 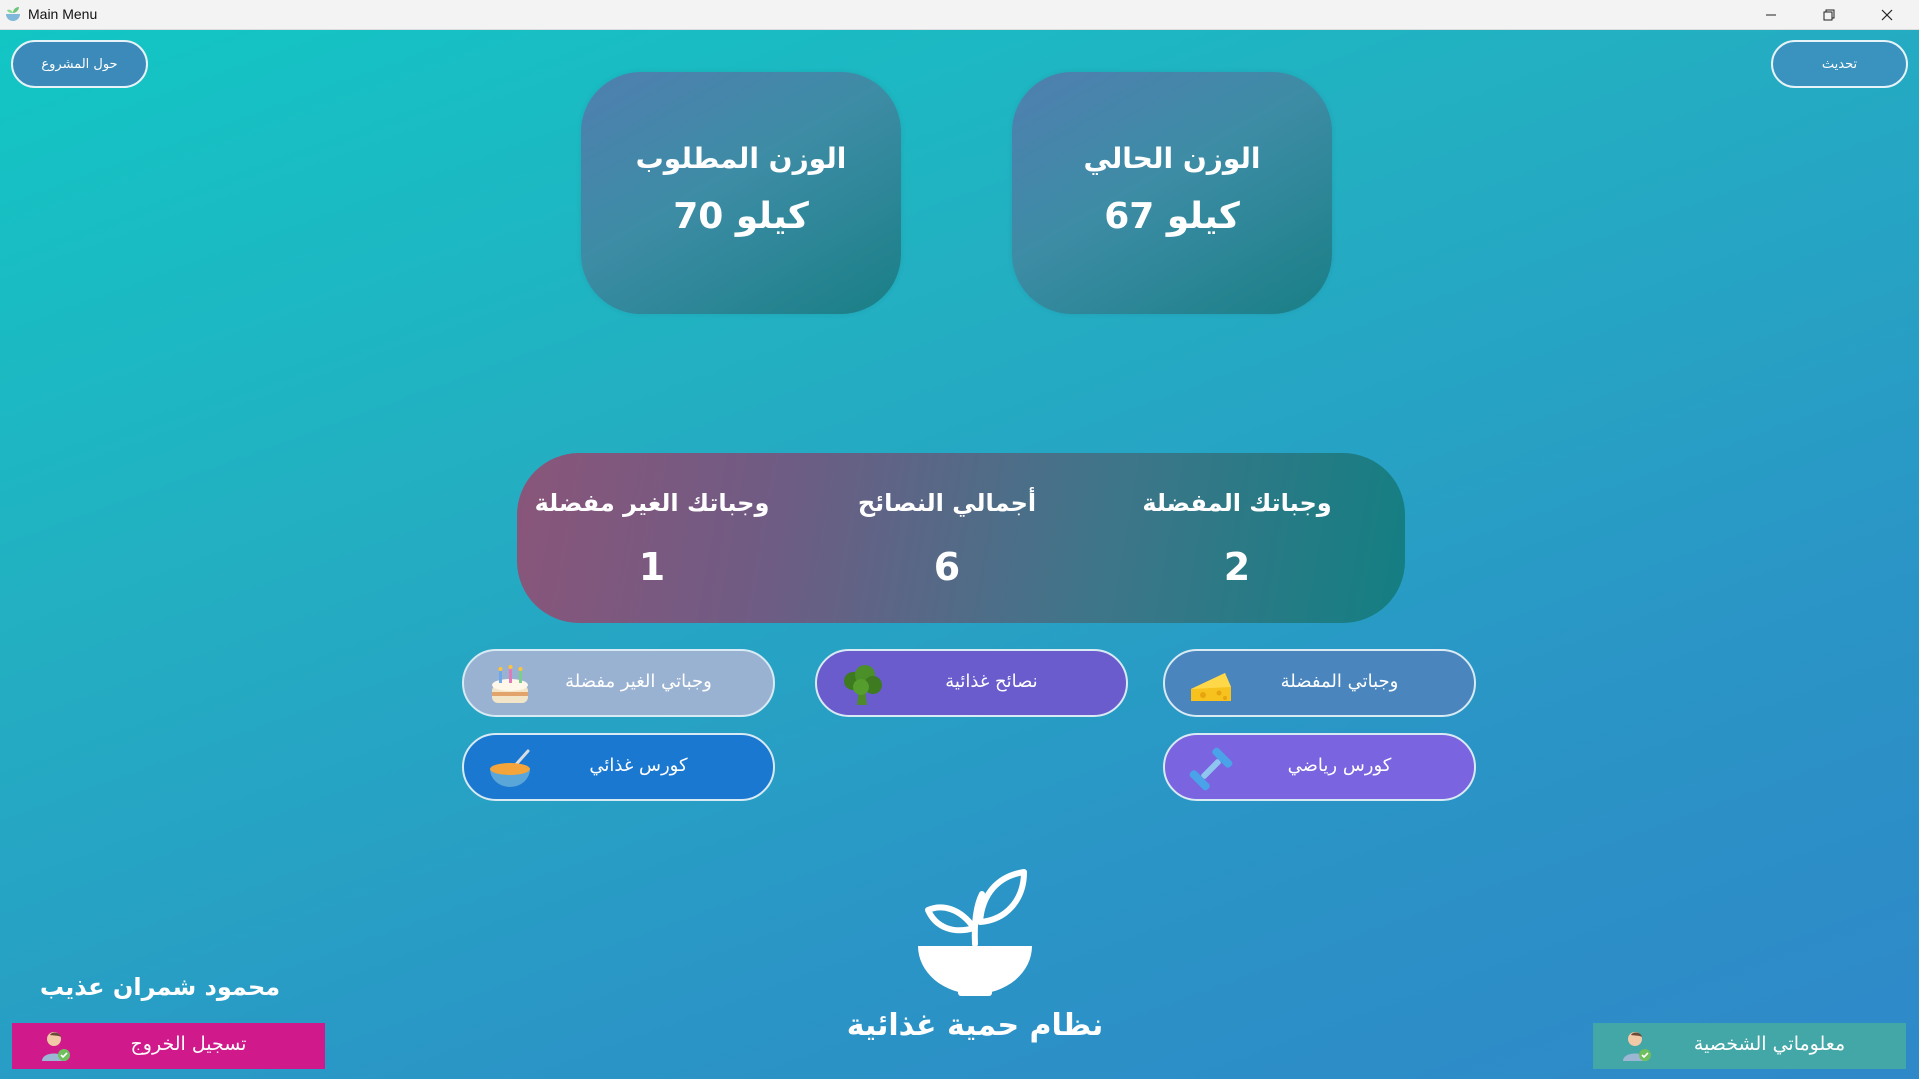 What do you see at coordinates (1172, 216) in the screenshot?
I see `current-weight-value: 67 كيلو` at bounding box center [1172, 216].